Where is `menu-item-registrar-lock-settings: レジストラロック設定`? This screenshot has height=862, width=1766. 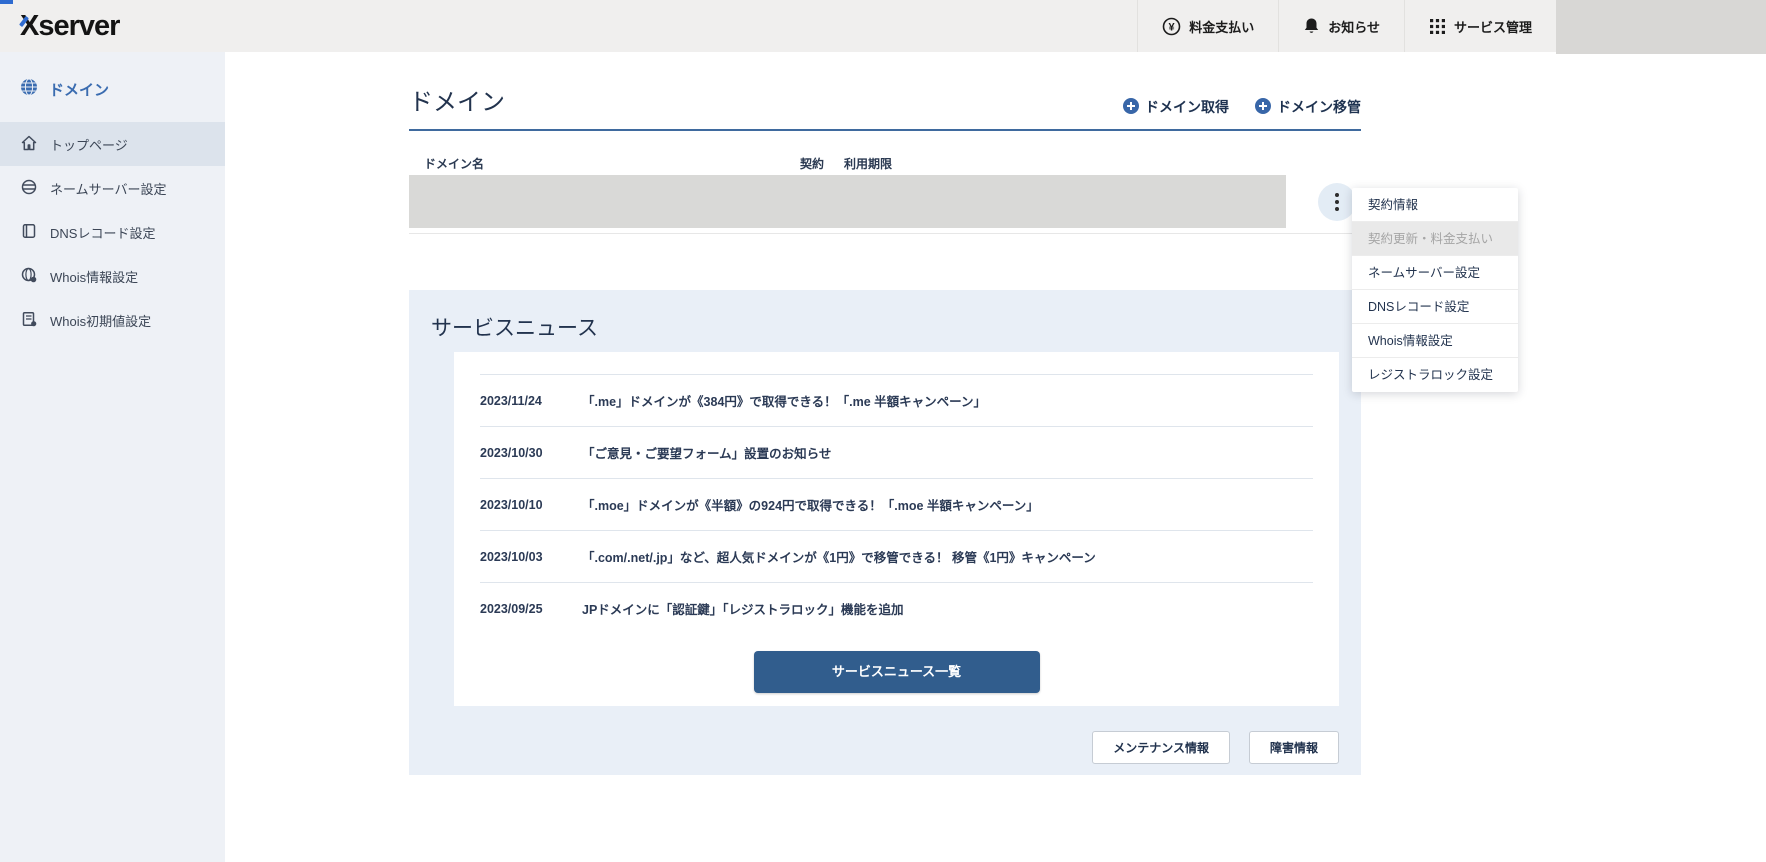 menu-item-registrar-lock-settings: レジストラロック設定 is located at coordinates (1435, 375).